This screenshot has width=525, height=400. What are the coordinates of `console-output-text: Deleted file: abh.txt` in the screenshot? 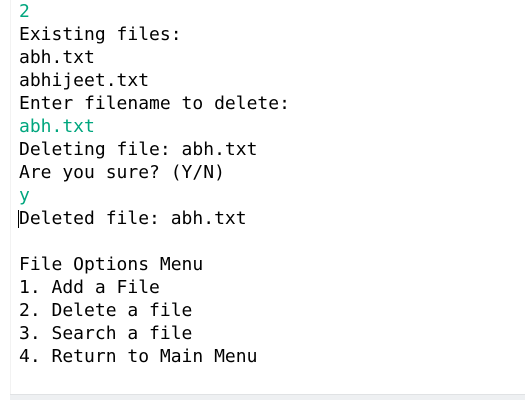 It's located at (133, 218).